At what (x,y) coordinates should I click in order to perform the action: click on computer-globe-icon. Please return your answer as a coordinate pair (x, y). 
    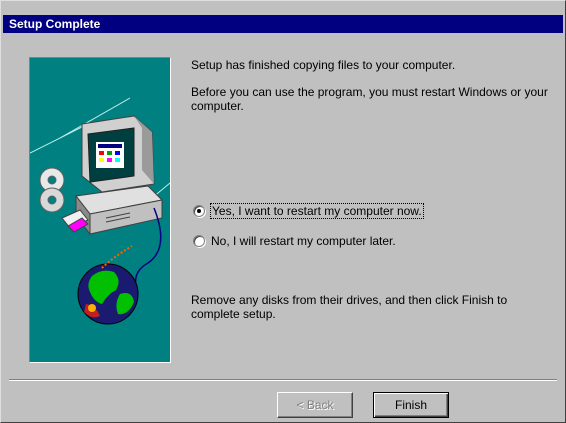
    Looking at the image, I should click on (100, 211).